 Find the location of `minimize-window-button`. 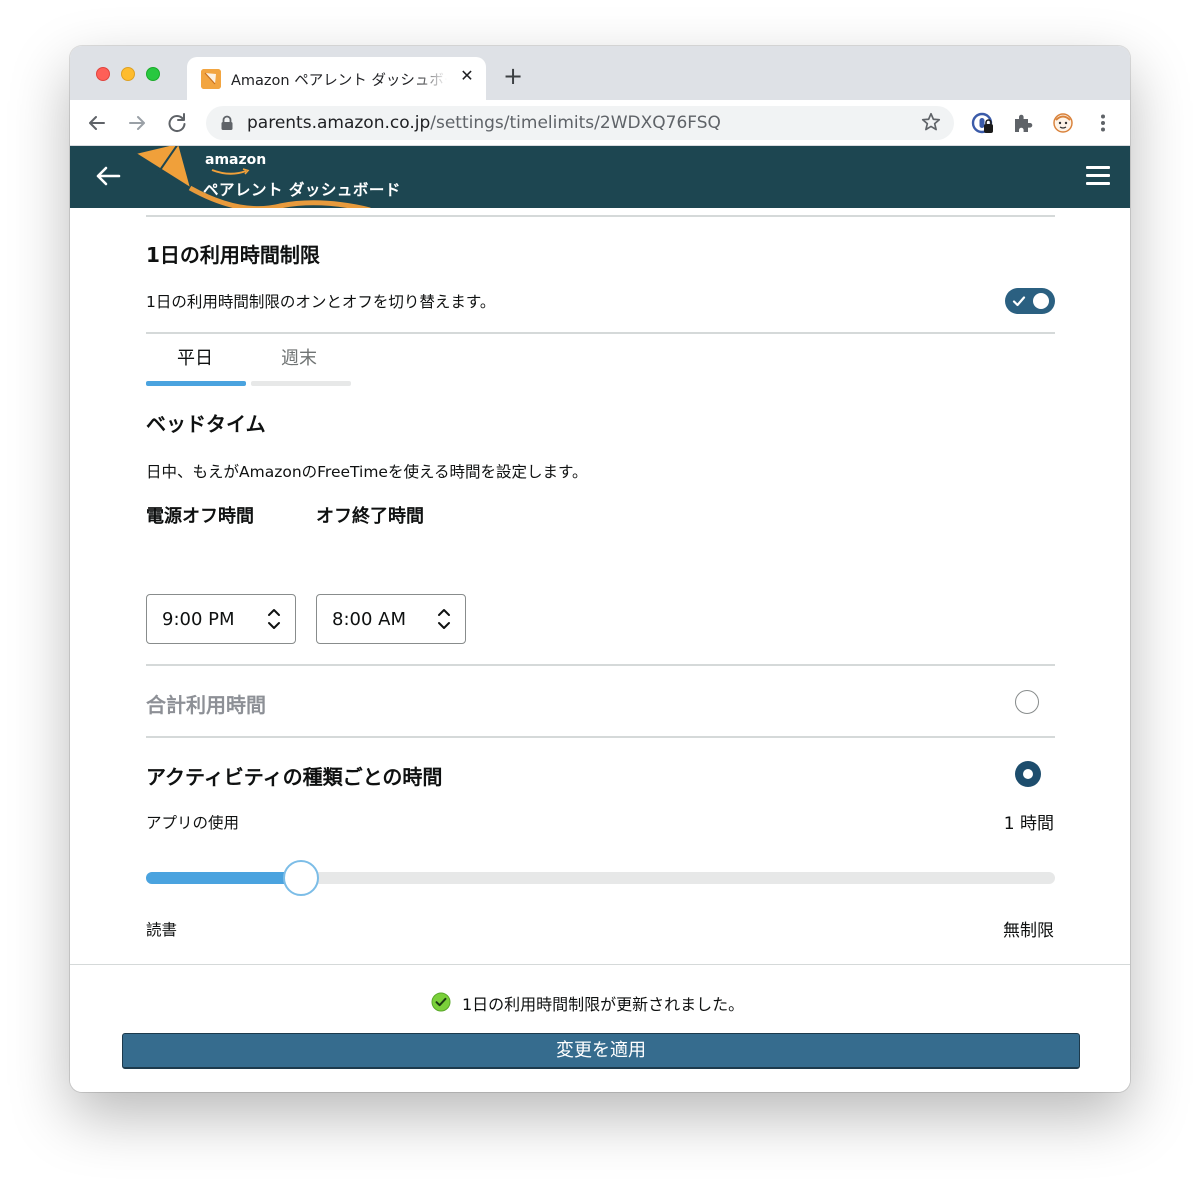

minimize-window-button is located at coordinates (128, 74).